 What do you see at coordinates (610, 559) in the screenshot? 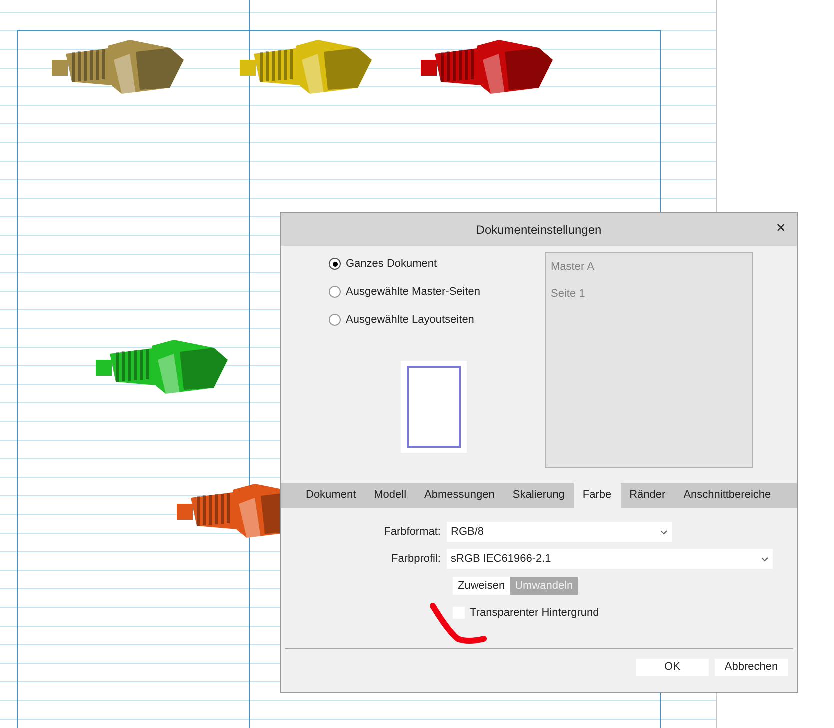
I see `select-field: sRGB IEC61966-2.1` at bounding box center [610, 559].